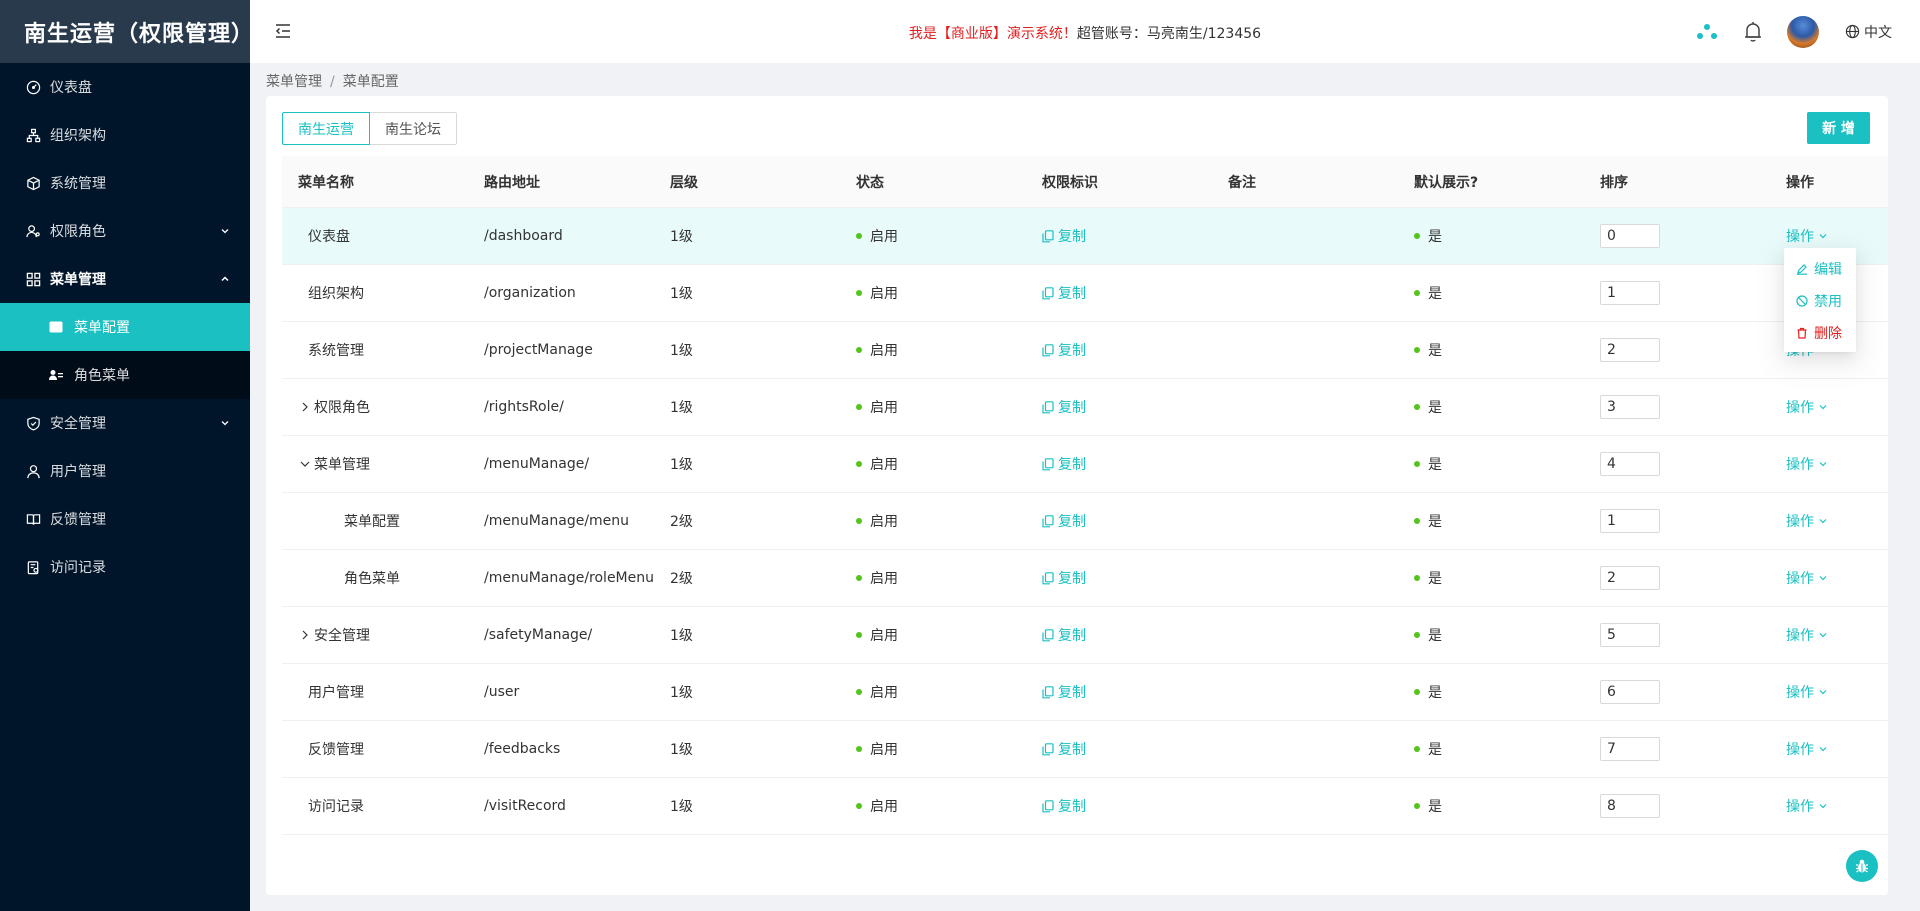  Describe the element at coordinates (78, 280) in the screenshot. I see `sidebar-item-label: 菜单管理` at that location.